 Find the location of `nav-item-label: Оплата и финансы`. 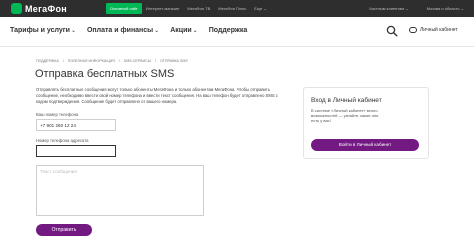

nav-item-label: Оплата и финансы is located at coordinates (120, 30).